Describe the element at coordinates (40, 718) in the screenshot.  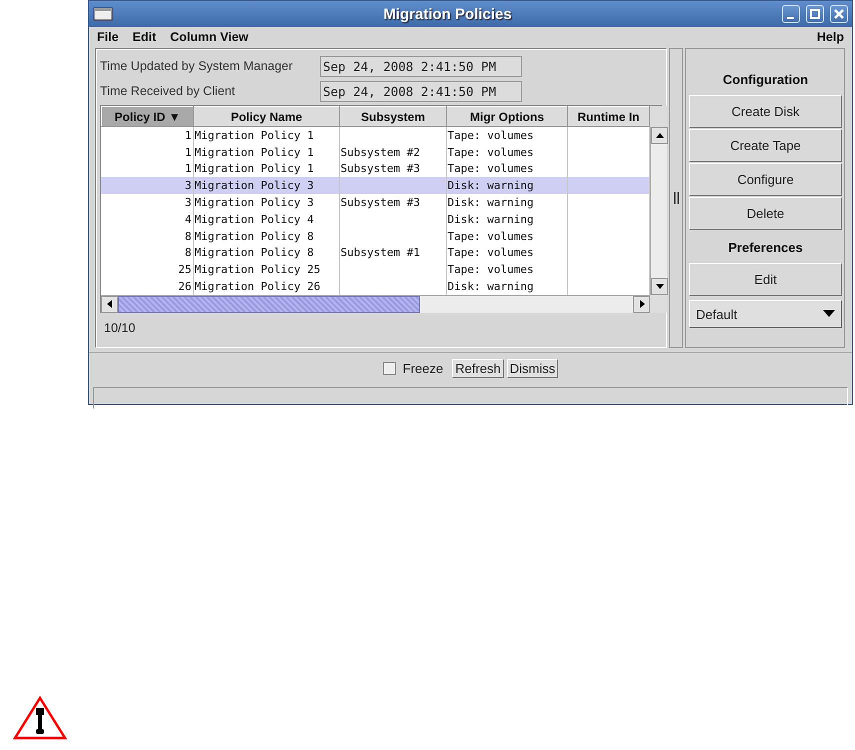
I see `warning-icon` at that location.